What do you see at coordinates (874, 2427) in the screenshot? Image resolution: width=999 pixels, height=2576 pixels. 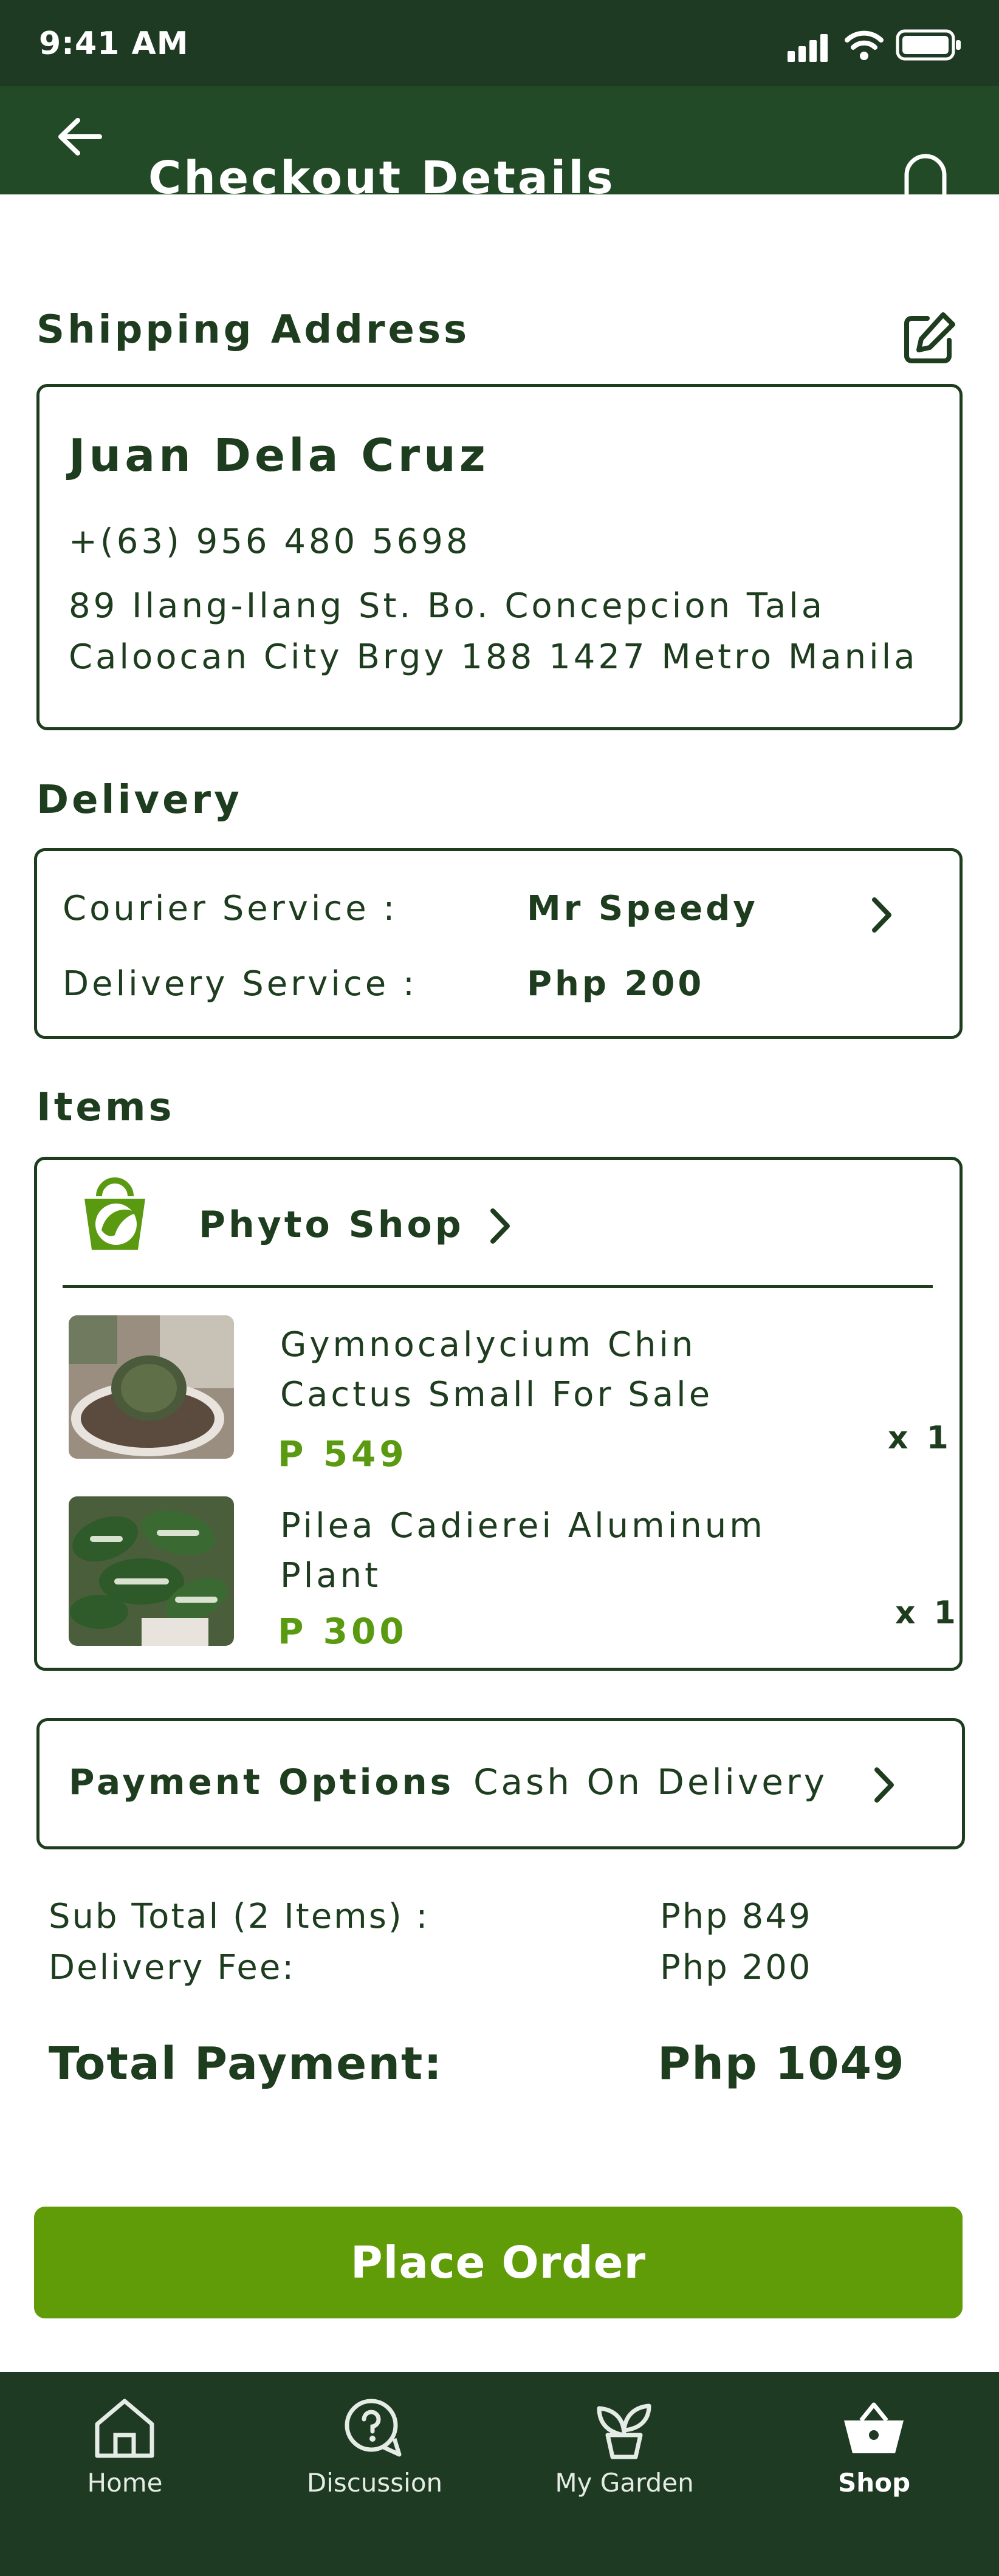 I see `basket-icon` at bounding box center [874, 2427].